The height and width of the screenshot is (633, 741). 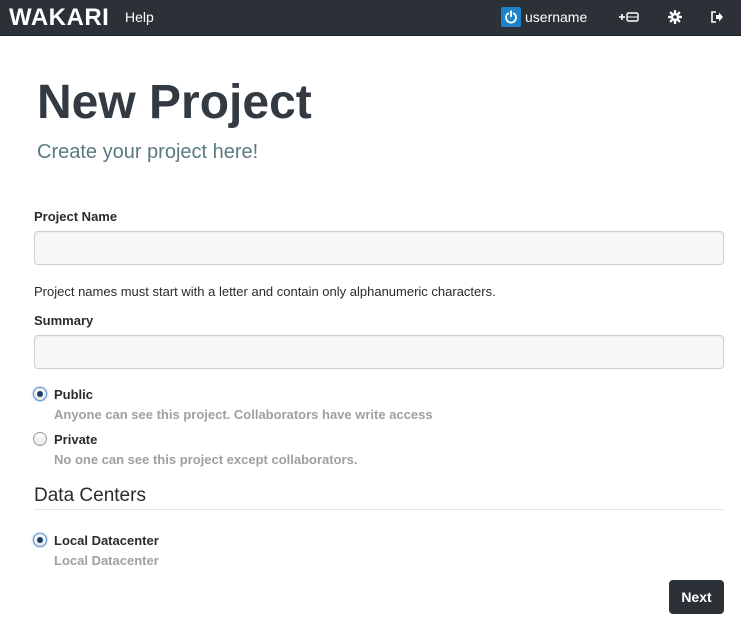 I want to click on local-datacenter-radio, so click(x=40, y=540).